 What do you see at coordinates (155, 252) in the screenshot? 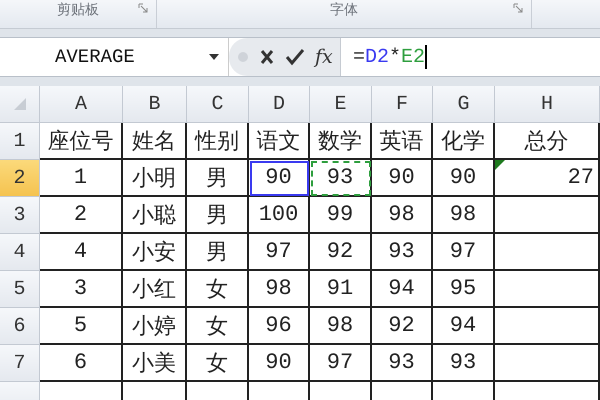
I see `table-cell: 小安` at bounding box center [155, 252].